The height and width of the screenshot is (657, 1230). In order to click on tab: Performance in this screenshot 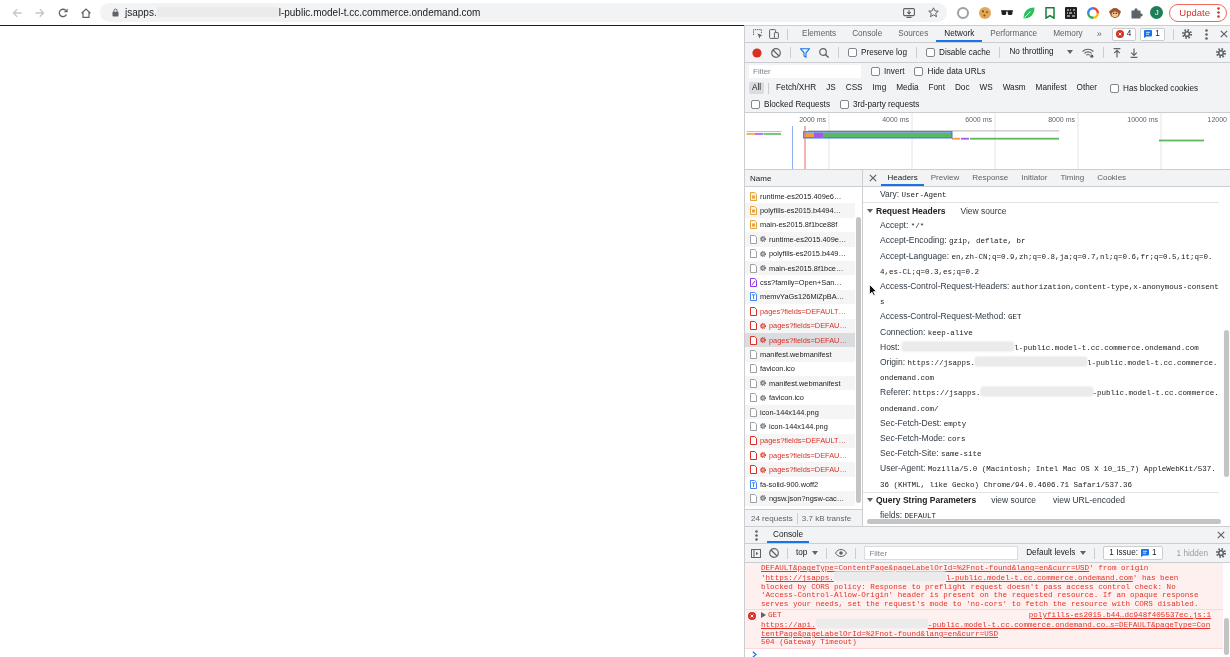, I will do `click(1014, 34)`.